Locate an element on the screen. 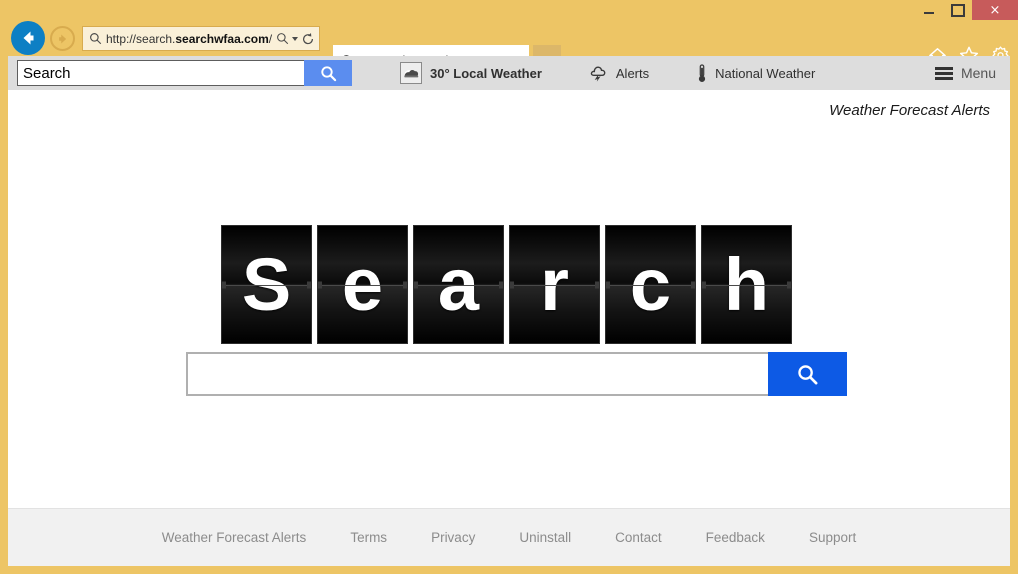 Image resolution: width=1018 pixels, height=574 pixels. maximize-icon is located at coordinates (957, 10).